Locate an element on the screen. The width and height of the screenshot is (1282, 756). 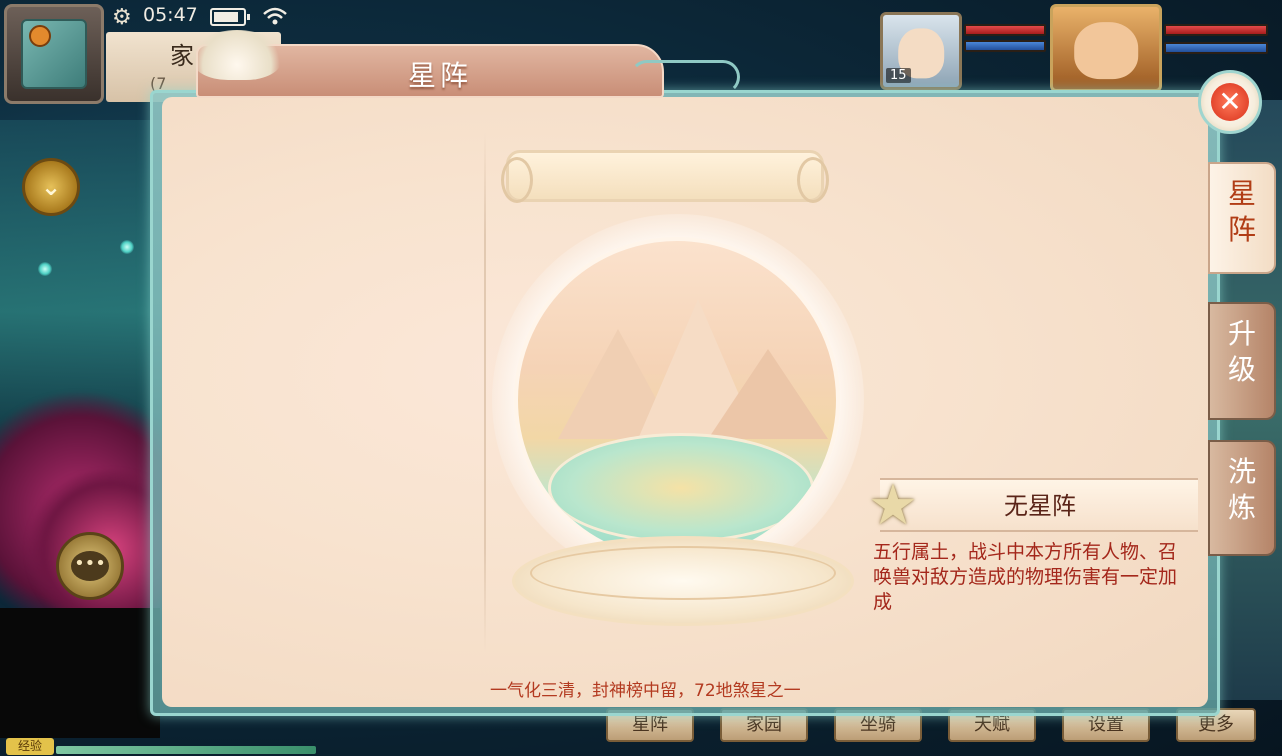
pet-mp-bar is located at coordinates (1005, 46).